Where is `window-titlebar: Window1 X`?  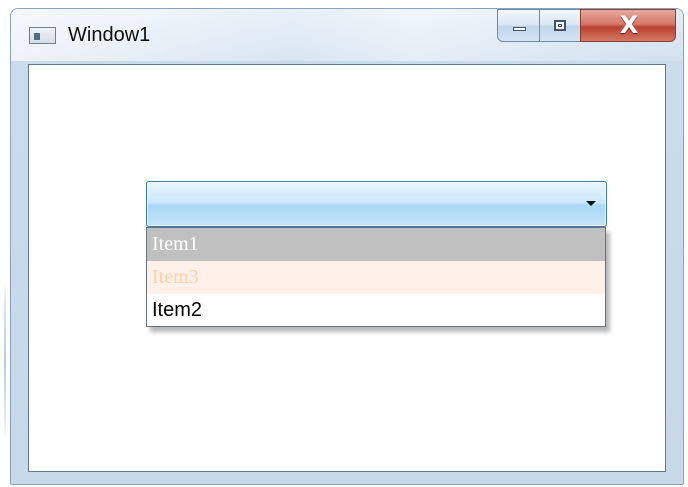
window-titlebar: Window1 X is located at coordinates (347, 35).